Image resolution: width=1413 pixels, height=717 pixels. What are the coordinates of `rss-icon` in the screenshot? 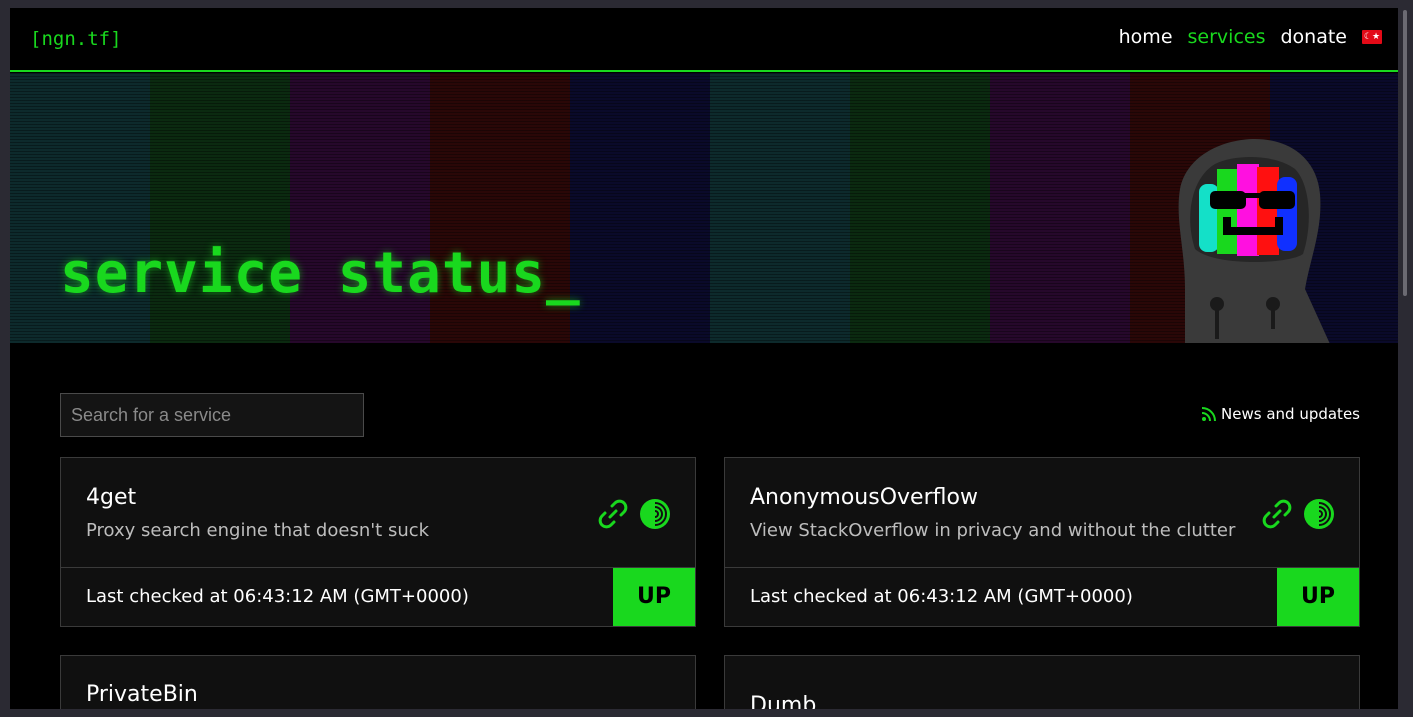 It's located at (1209, 414).